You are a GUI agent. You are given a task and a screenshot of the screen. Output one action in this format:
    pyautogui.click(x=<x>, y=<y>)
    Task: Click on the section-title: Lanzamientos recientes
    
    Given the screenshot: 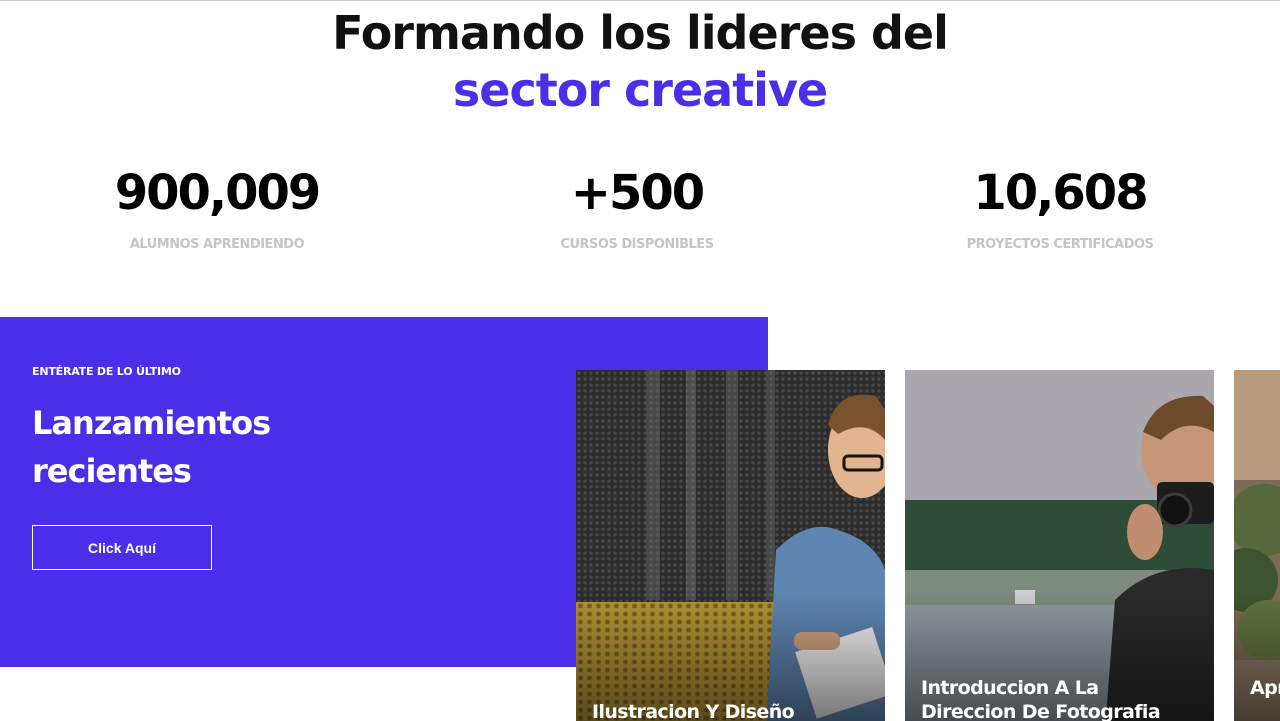 What is the action you would take?
    pyautogui.click(x=151, y=447)
    